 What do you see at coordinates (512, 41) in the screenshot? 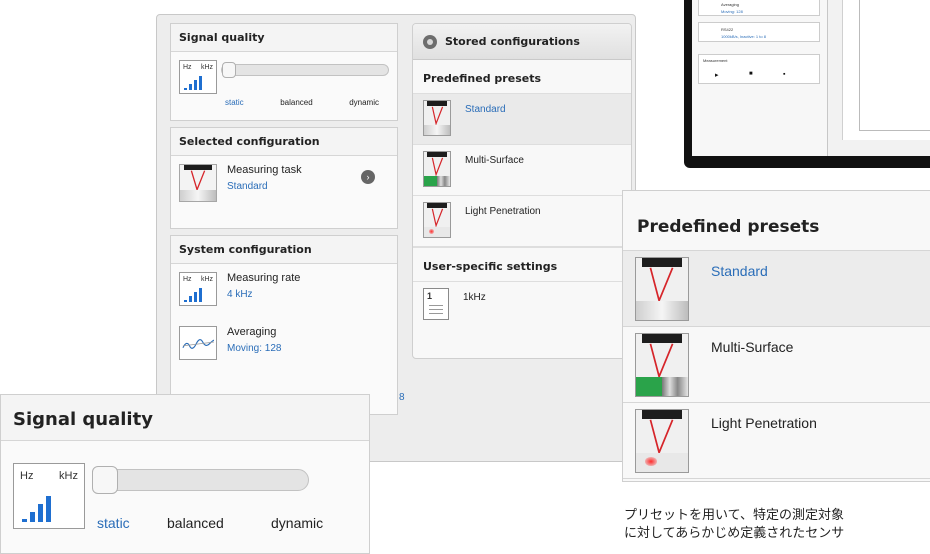
I see `stored-configurations-title: Stored configurations` at bounding box center [512, 41].